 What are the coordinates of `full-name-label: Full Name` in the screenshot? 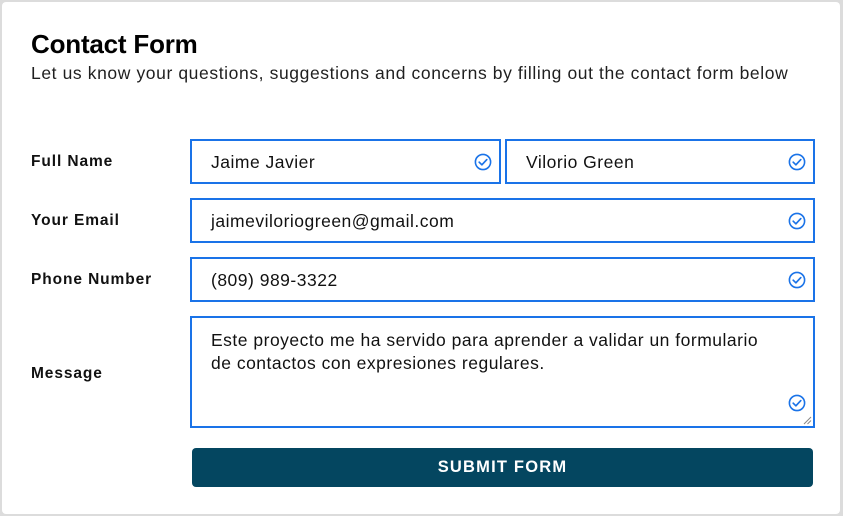 It's located at (72, 161).